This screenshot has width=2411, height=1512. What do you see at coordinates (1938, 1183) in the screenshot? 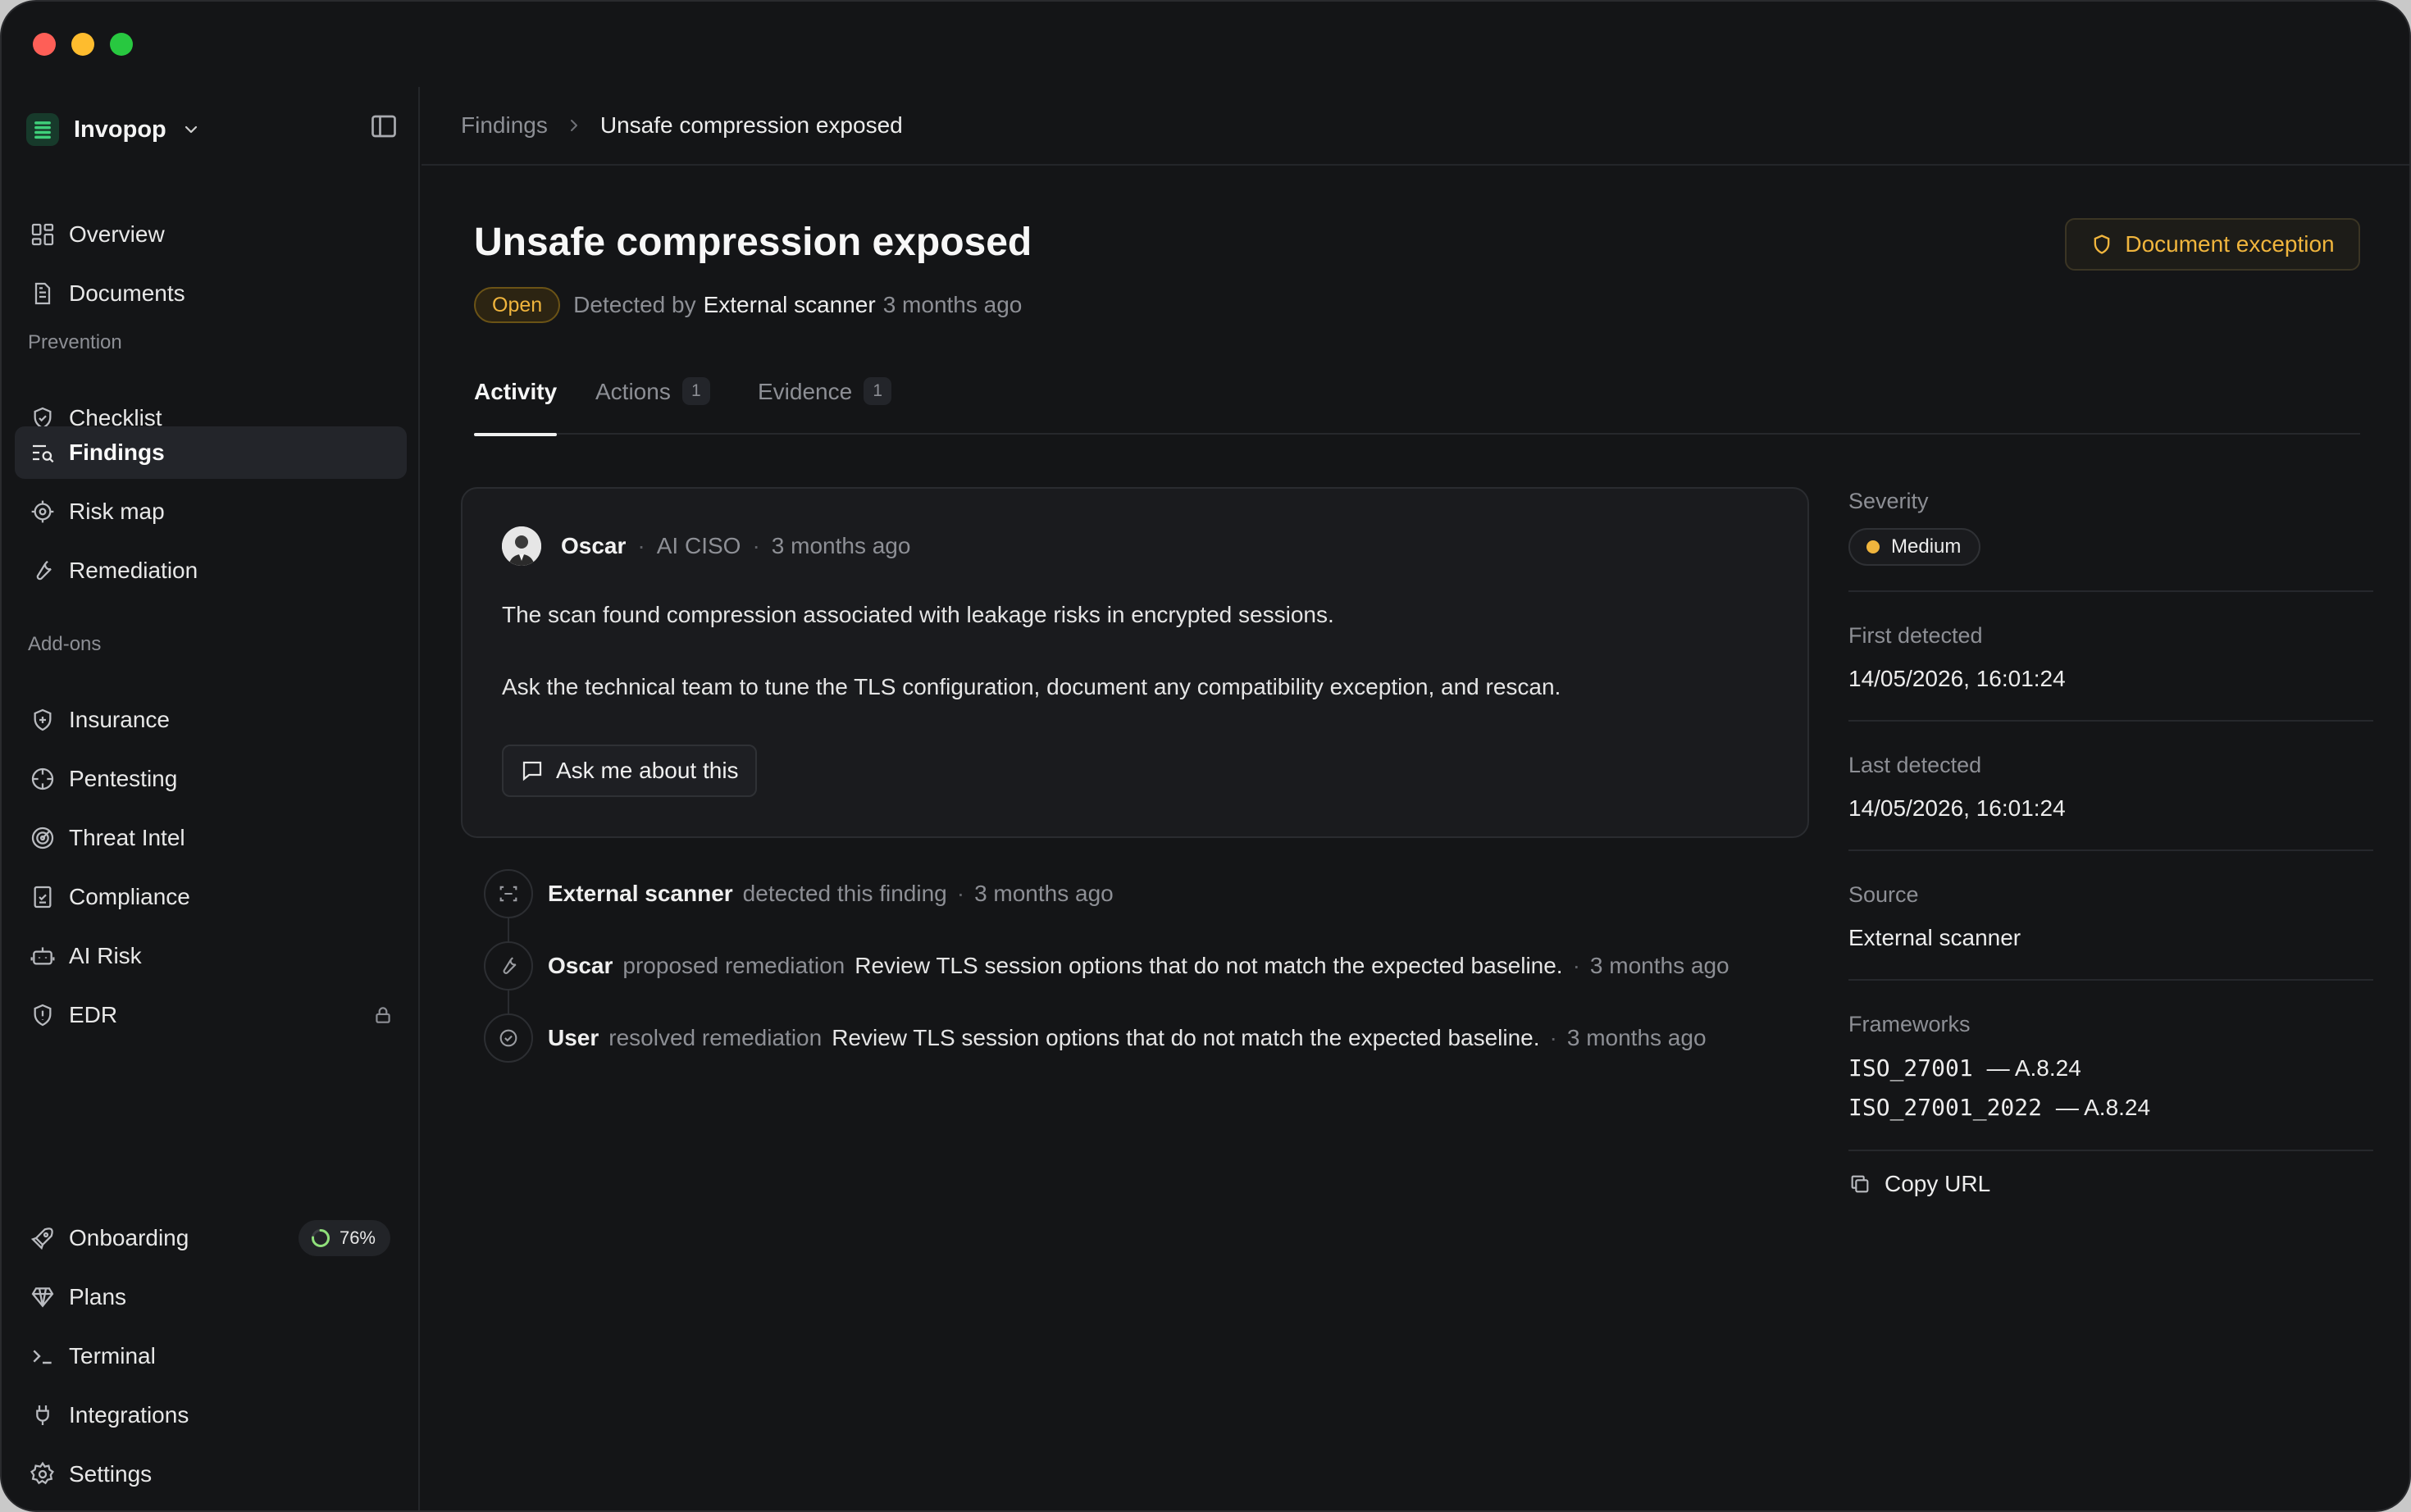
I see `copy-url-label: Copy URL` at bounding box center [1938, 1183].